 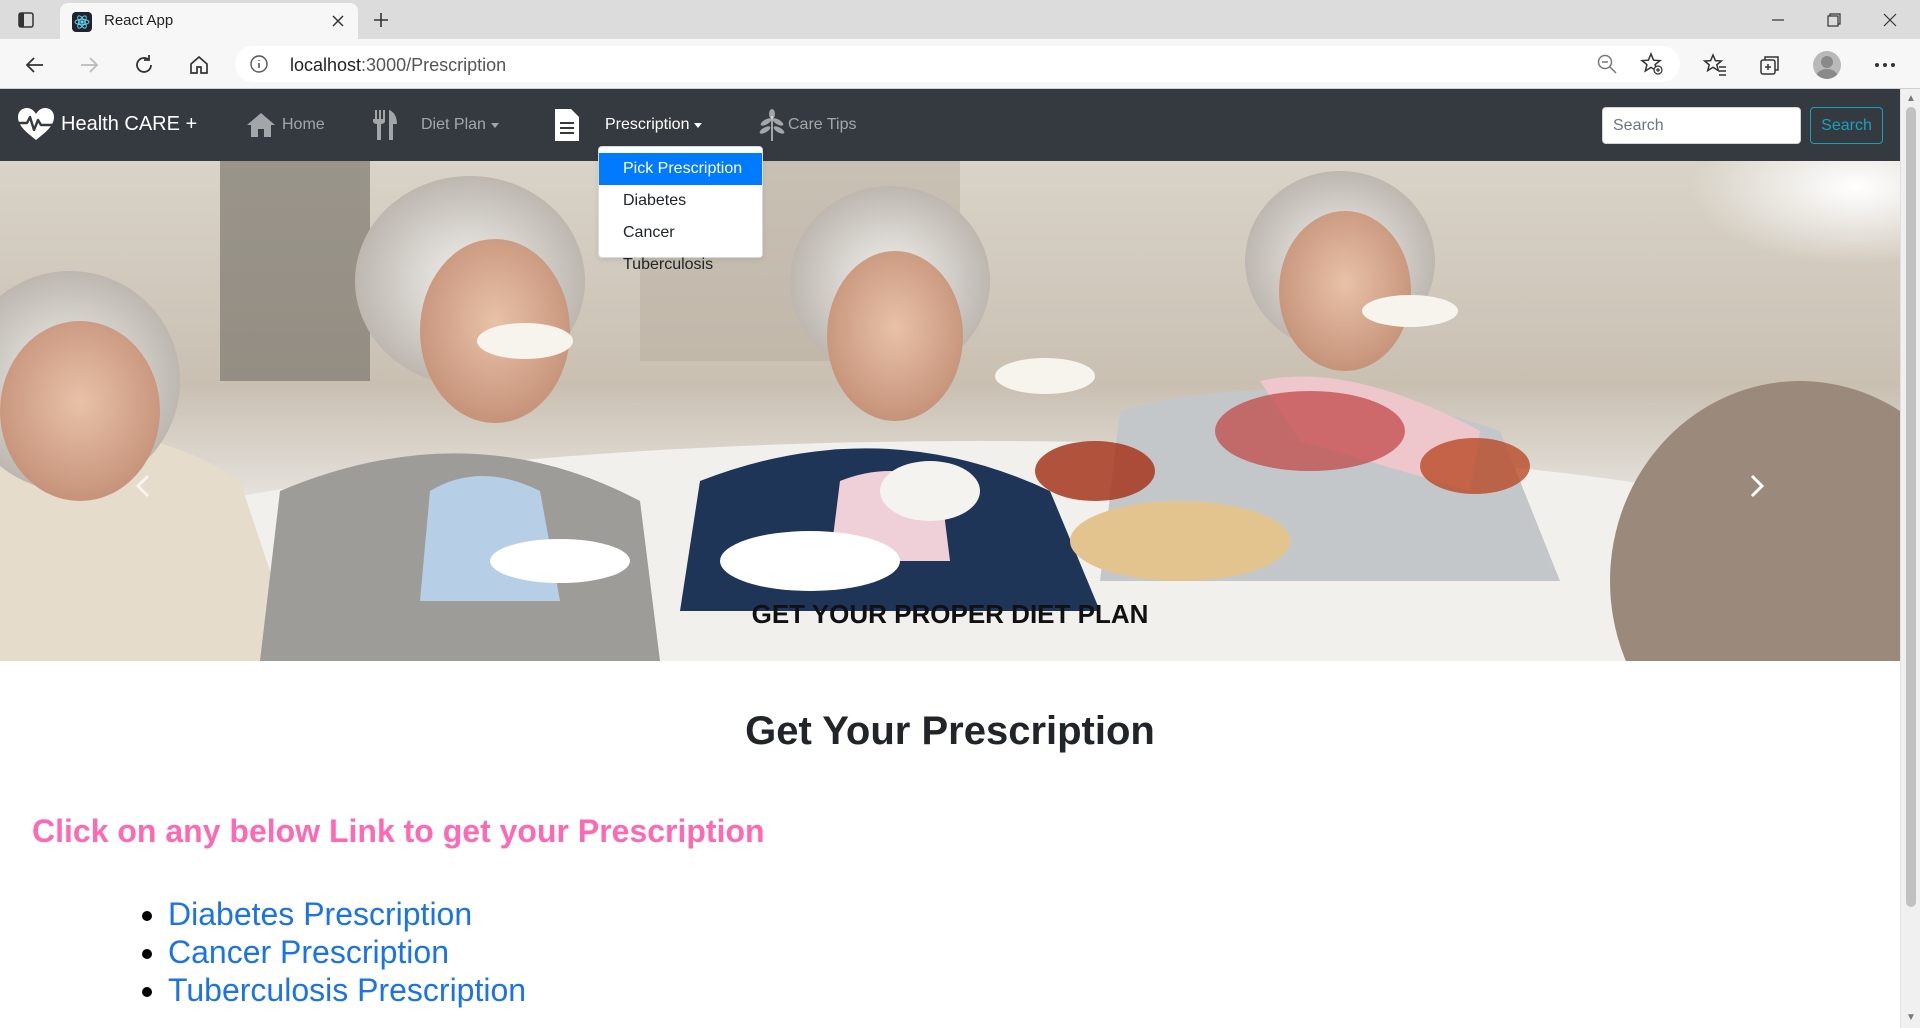 What do you see at coordinates (1885, 65) in the screenshot?
I see `more-menu-icon` at bounding box center [1885, 65].